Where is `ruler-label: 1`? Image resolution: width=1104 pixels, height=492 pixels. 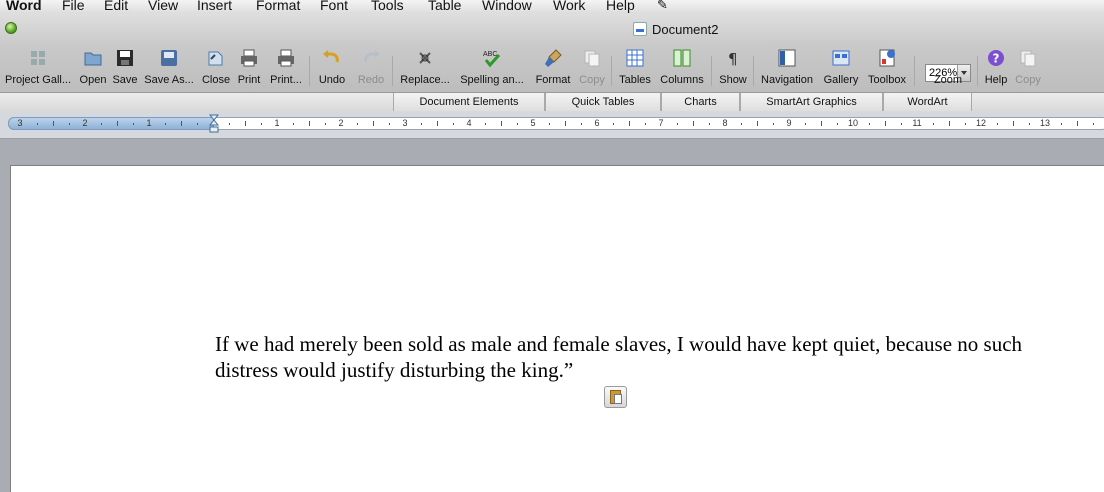 ruler-label: 1 is located at coordinates (149, 123).